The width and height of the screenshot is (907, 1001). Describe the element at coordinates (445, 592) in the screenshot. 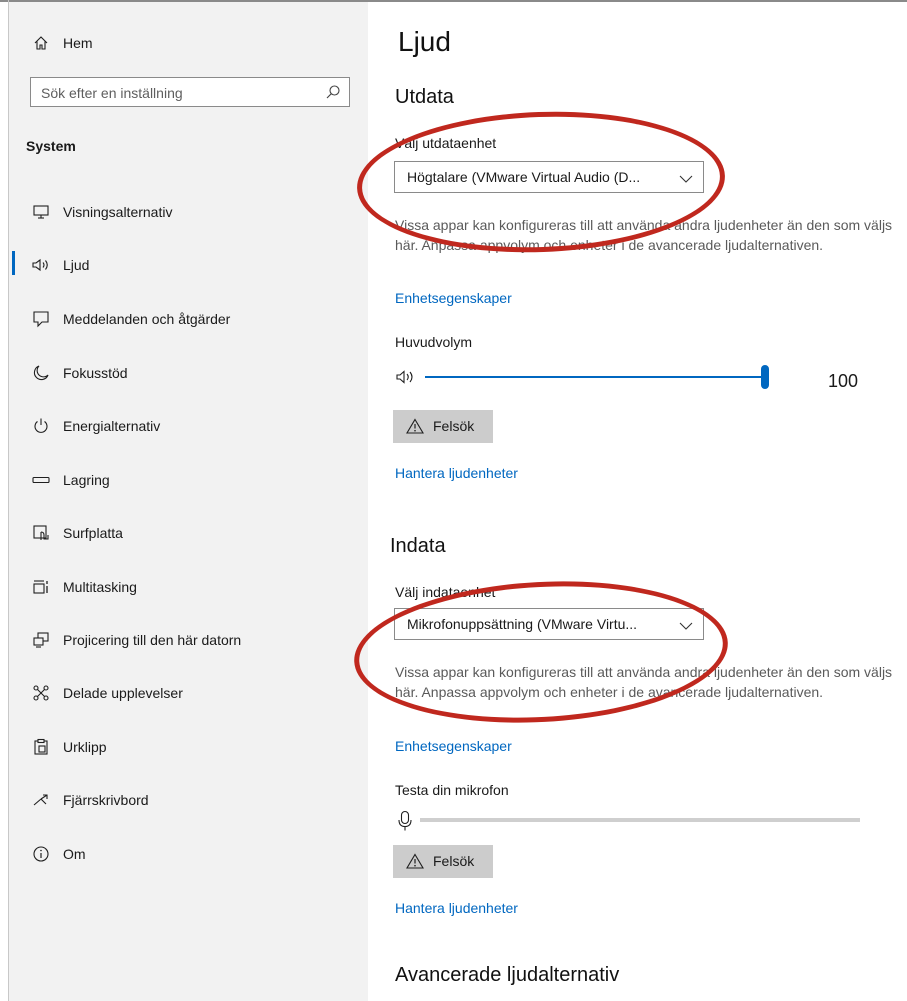

I see `input-device-label: Välj indataenhet` at that location.